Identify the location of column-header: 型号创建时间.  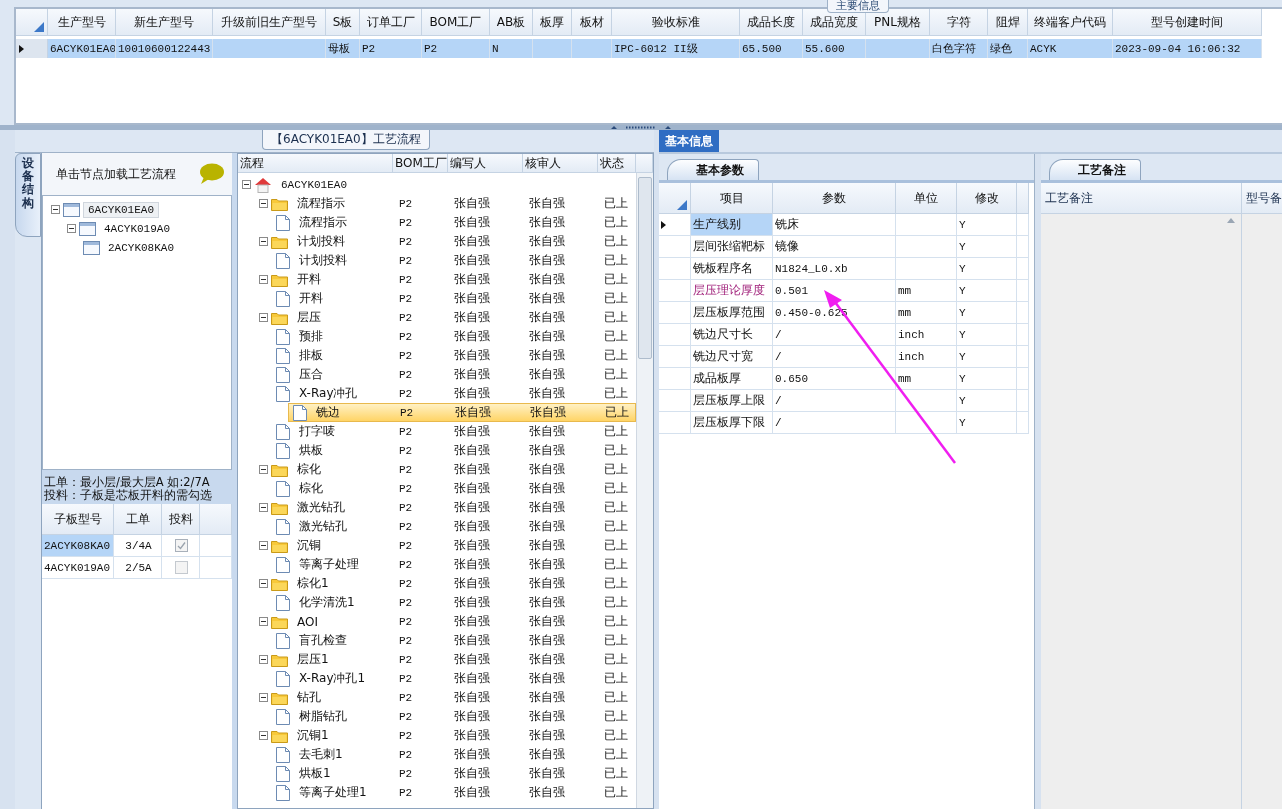
(1187, 22).